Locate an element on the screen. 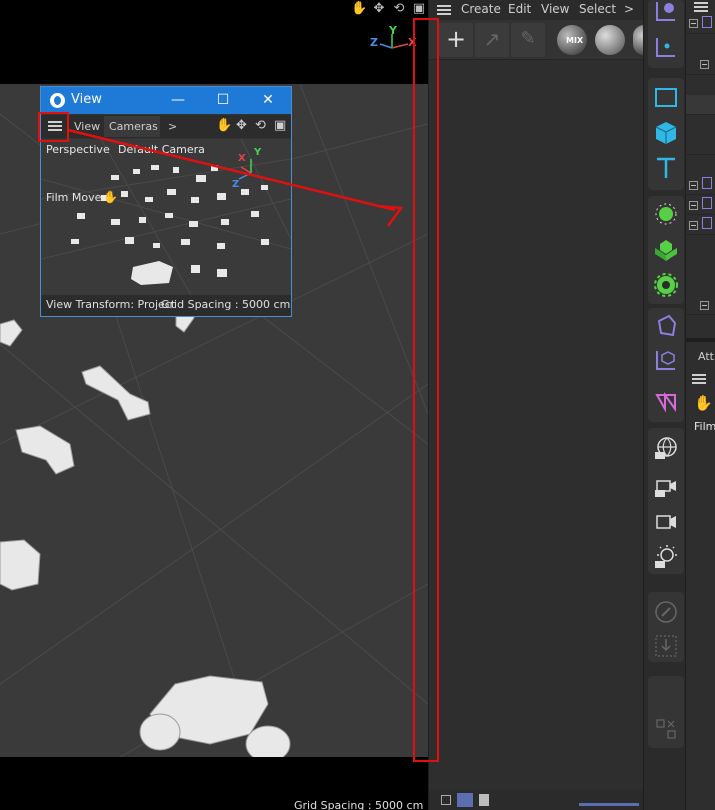  menu-create: Create is located at coordinates (481, 9).